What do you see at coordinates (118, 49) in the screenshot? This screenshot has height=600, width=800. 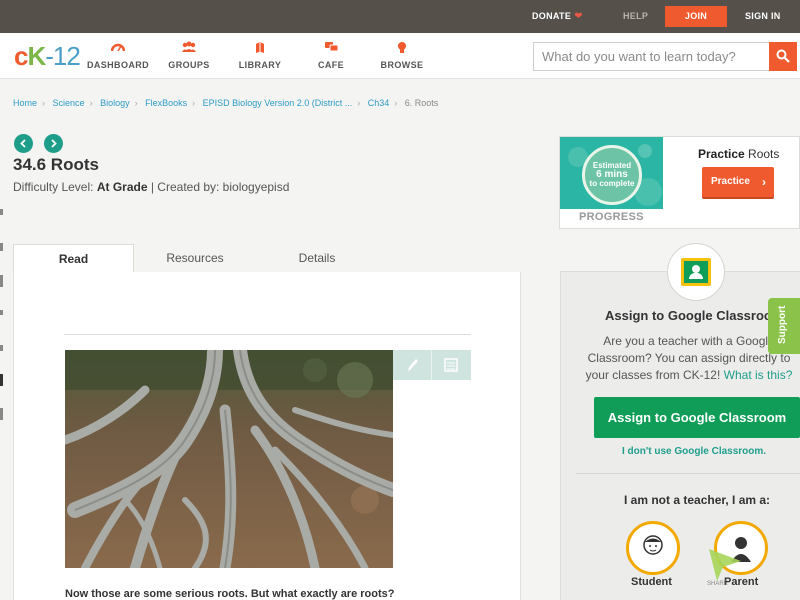 I see `dashboard-icon` at bounding box center [118, 49].